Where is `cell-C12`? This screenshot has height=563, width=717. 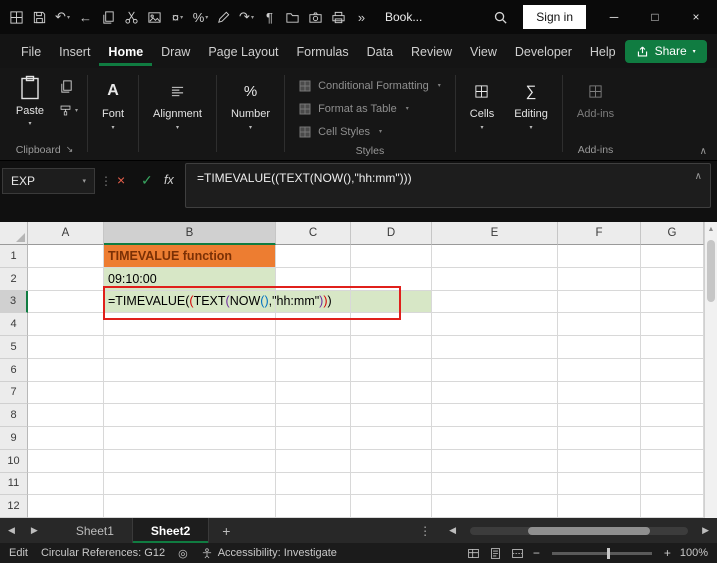
cell-C12 is located at coordinates (313, 506).